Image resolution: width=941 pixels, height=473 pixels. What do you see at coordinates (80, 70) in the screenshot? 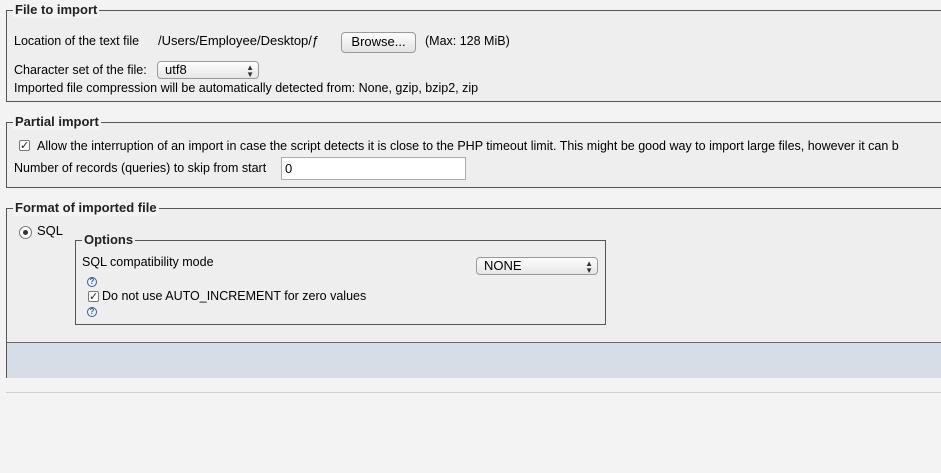
I see `charset-label: Character set of the file:` at bounding box center [80, 70].